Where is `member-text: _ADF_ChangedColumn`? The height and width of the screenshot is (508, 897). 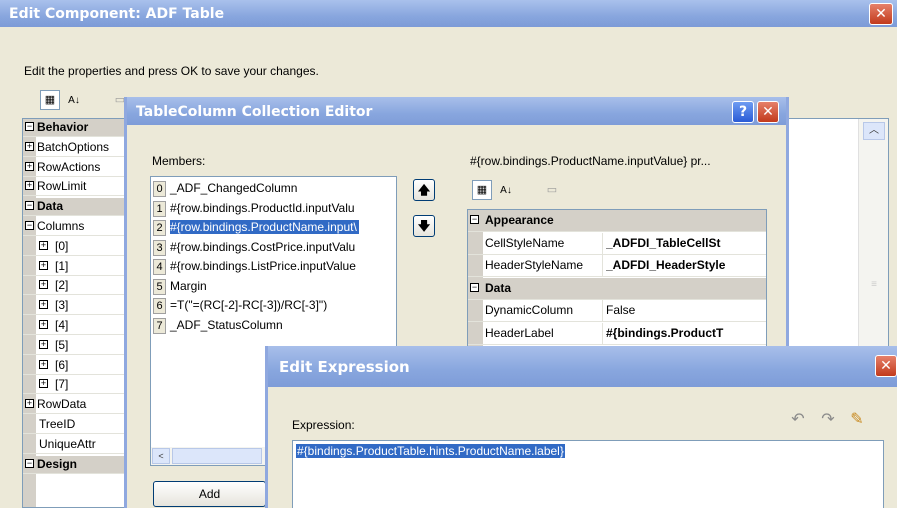
member-text: _ADF_ChangedColumn is located at coordinates (234, 188).